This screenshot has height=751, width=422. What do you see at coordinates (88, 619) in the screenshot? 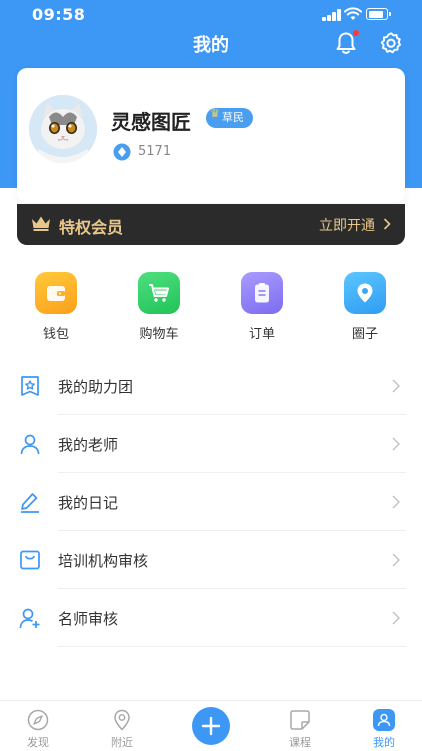
I see `menu-item-label: 名师审核` at bounding box center [88, 619].